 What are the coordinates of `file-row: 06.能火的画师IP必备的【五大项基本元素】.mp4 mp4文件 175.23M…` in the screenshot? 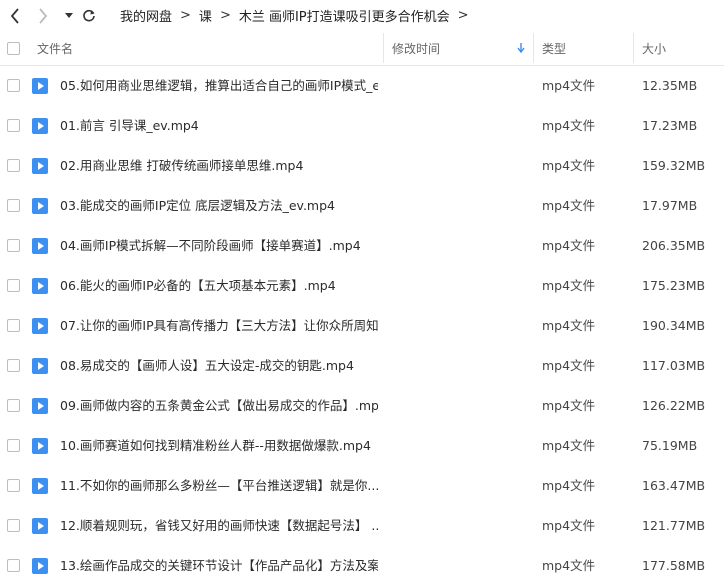 It's located at (362, 286).